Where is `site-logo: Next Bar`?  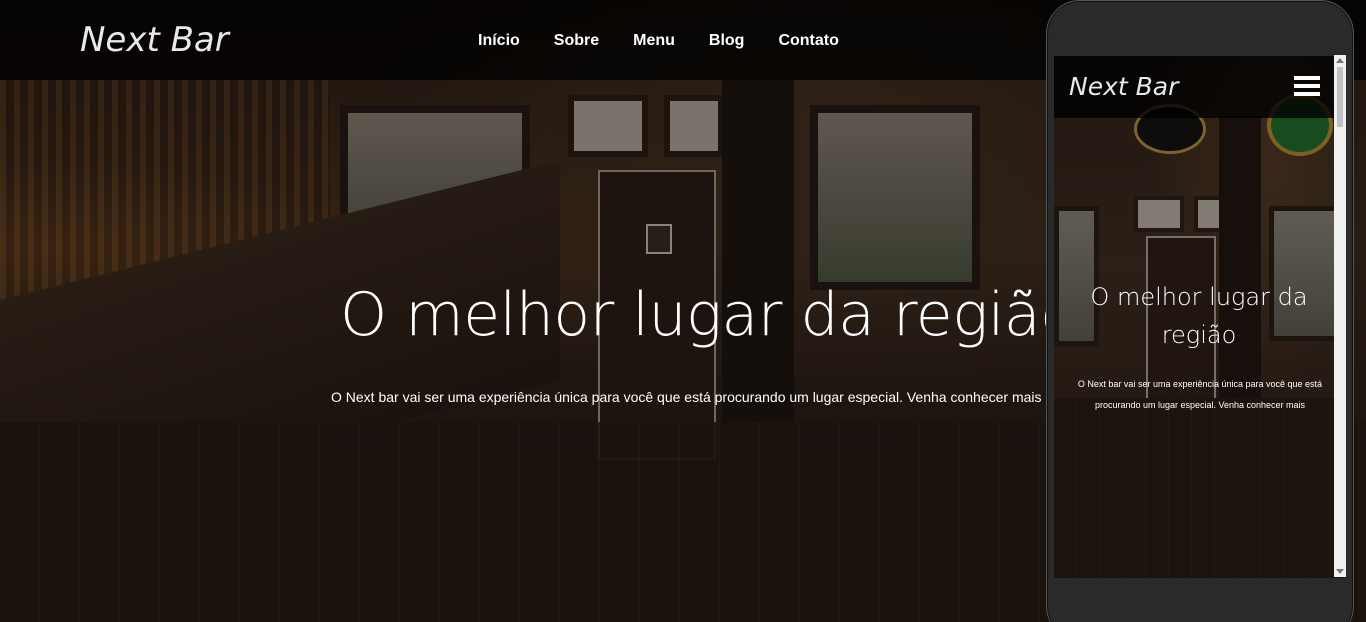
site-logo: Next Bar is located at coordinates (154, 40).